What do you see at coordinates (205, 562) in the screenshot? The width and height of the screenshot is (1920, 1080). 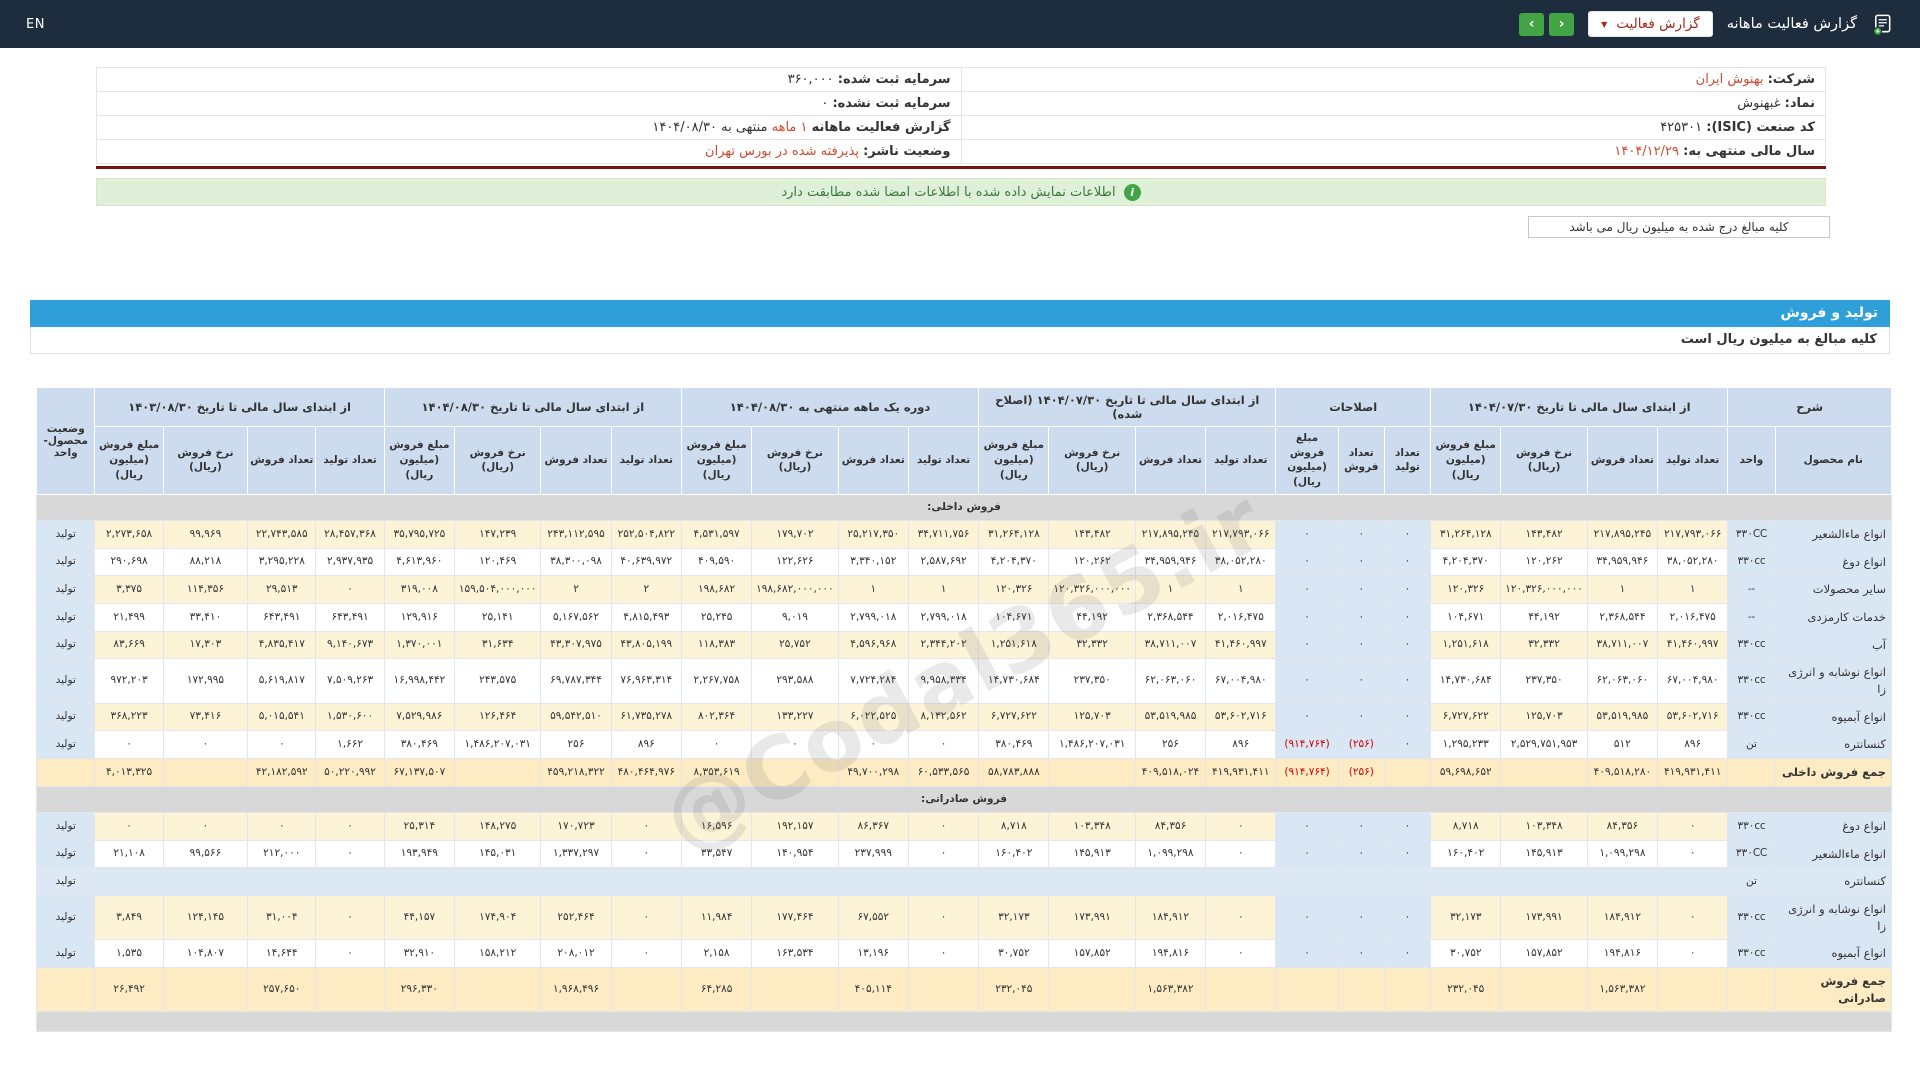 I see `table-cell: ۸۸,۲۱۸` at bounding box center [205, 562].